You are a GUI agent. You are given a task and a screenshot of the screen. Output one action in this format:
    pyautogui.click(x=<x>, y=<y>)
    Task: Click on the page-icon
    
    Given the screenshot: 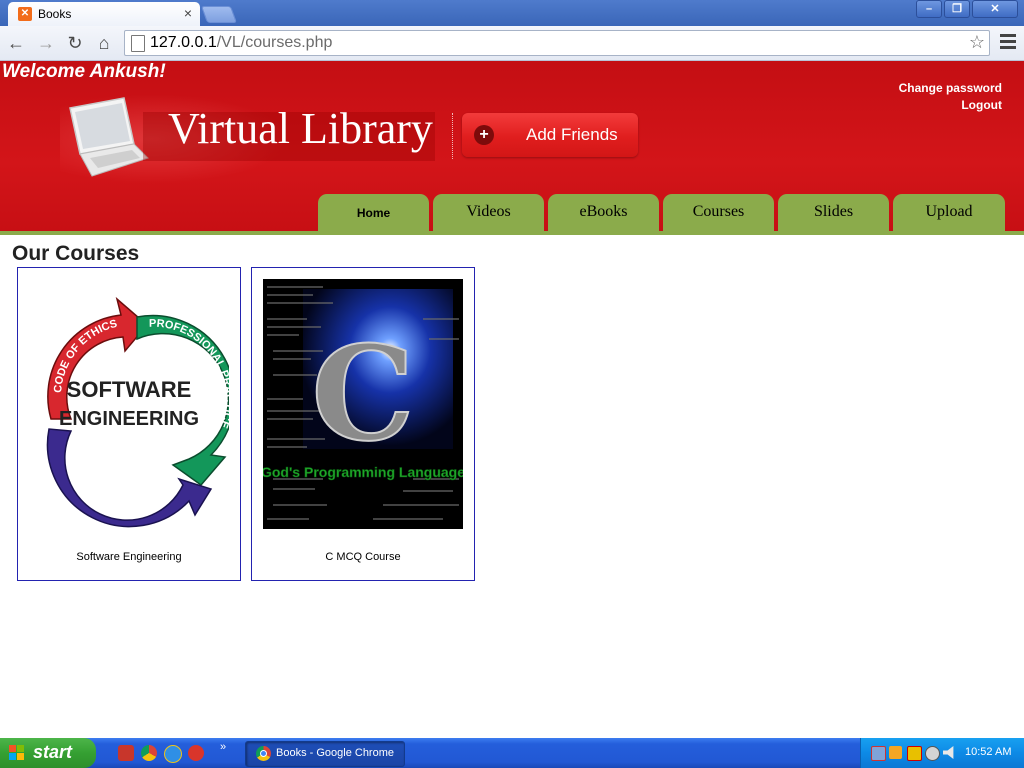 What is the action you would take?
    pyautogui.click(x=138, y=43)
    